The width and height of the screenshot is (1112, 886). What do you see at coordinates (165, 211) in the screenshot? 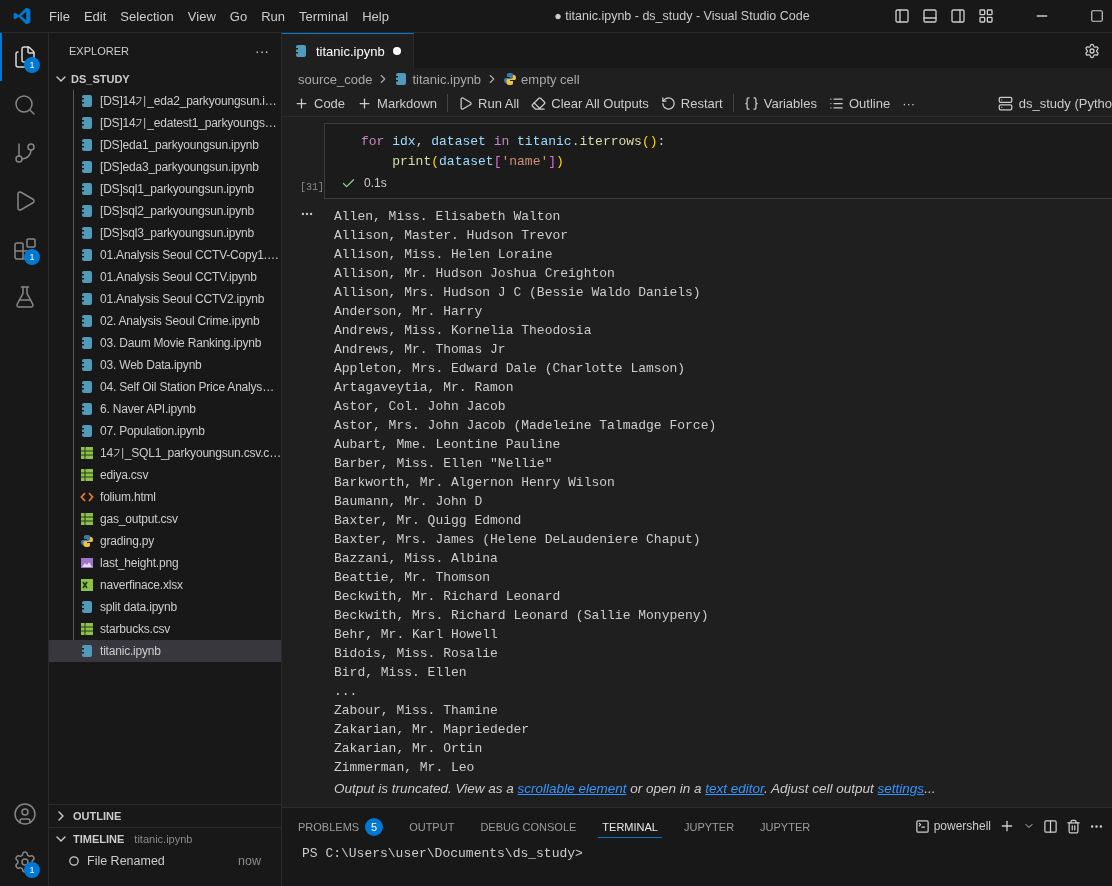
I see `explorer-entry: [DS]sql2_parkyoungsun.ipynb` at bounding box center [165, 211].